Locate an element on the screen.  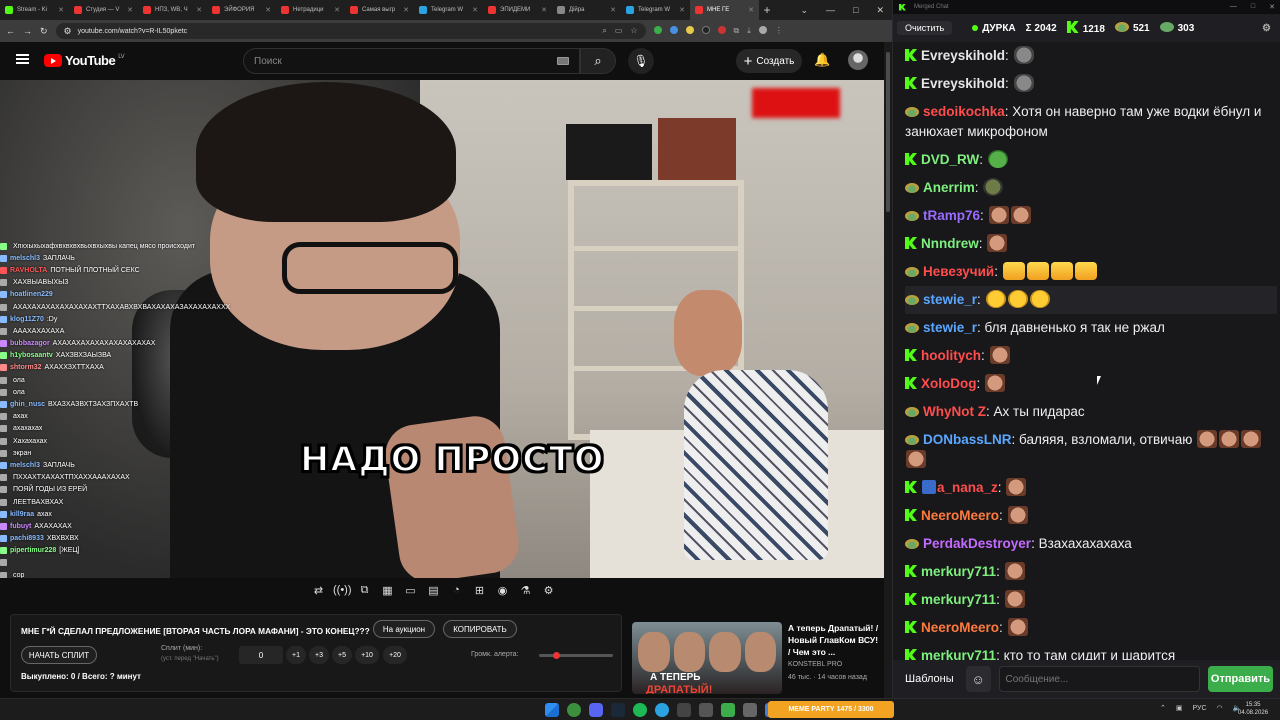
chat-username: Evreyskihold is located at coordinates (963, 55).